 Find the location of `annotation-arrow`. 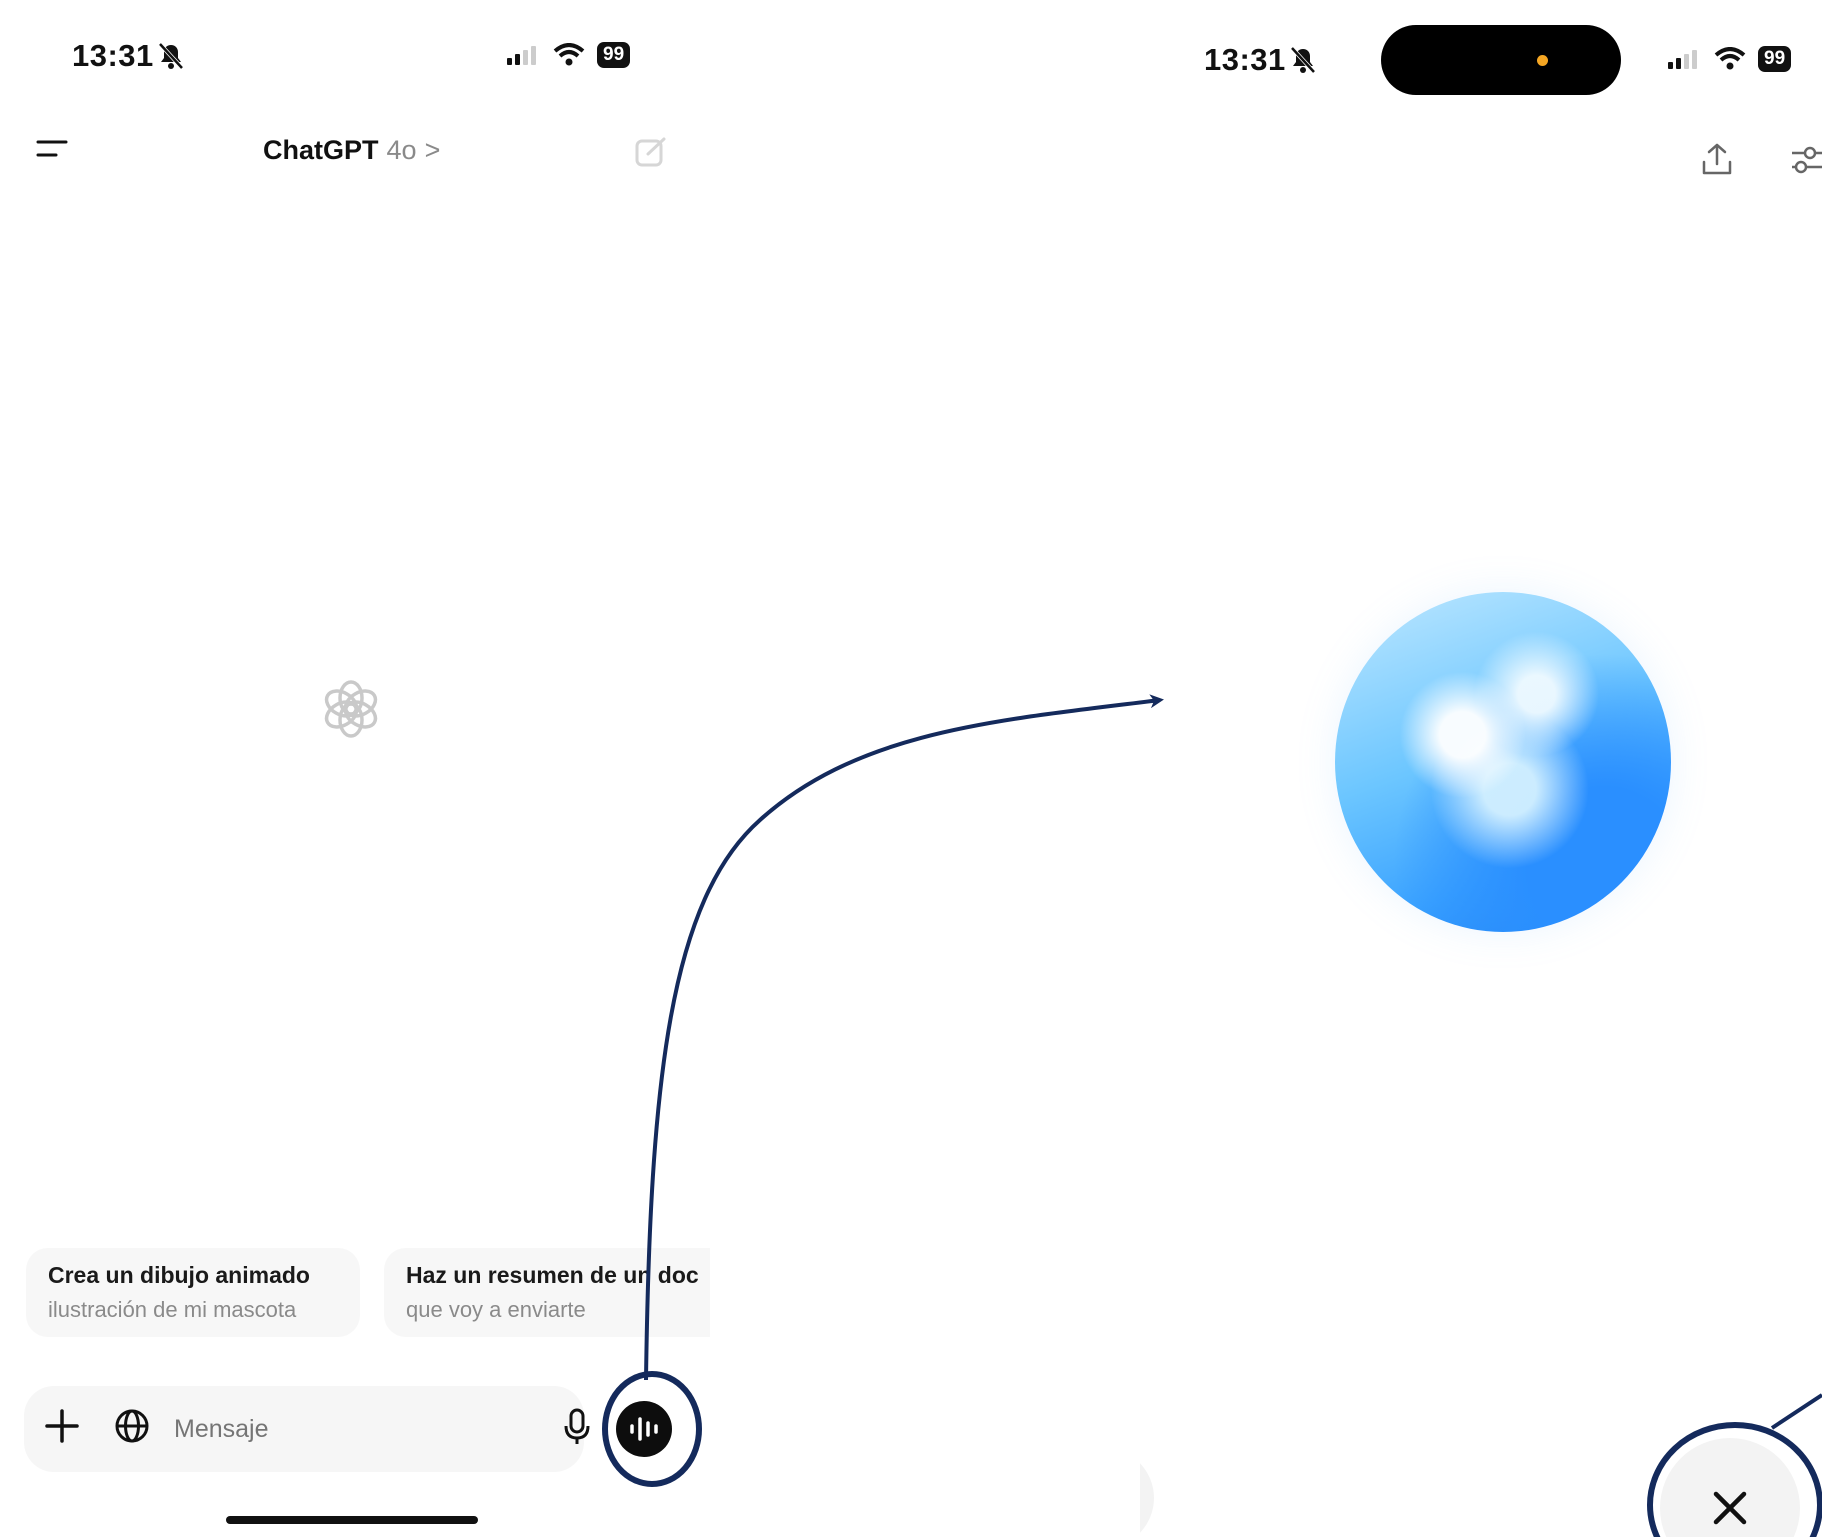

annotation-arrow is located at coordinates (904, 1037).